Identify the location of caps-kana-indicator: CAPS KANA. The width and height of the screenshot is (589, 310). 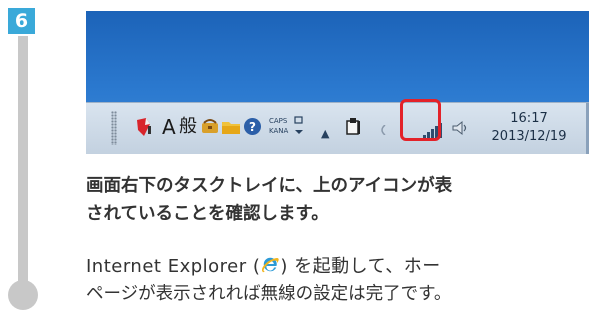
(278, 126).